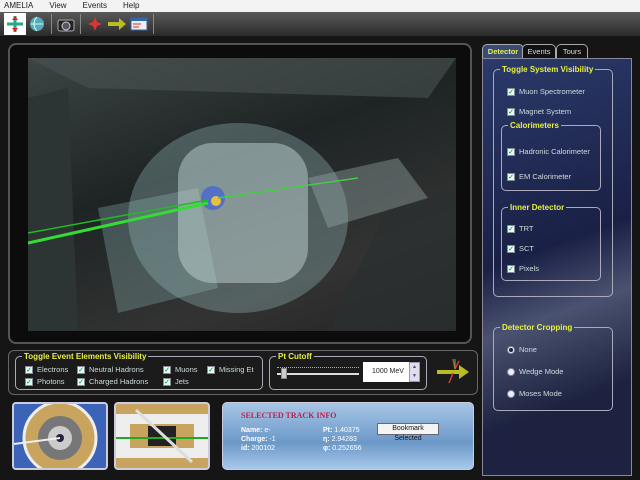 Image resolution: width=640 pixels, height=480 pixels. What do you see at coordinates (182, 381) in the screenshot?
I see `checkbox-label: Jets` at bounding box center [182, 381].